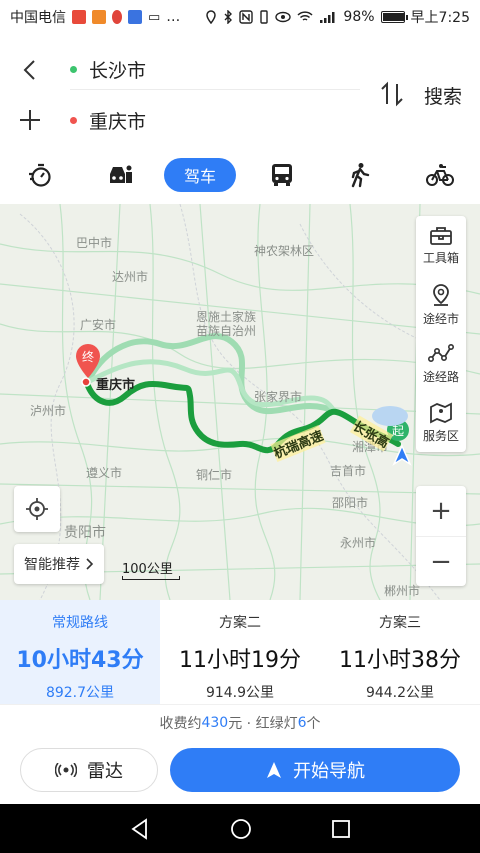  I want to click on start-dot-icon, so click(73, 69).